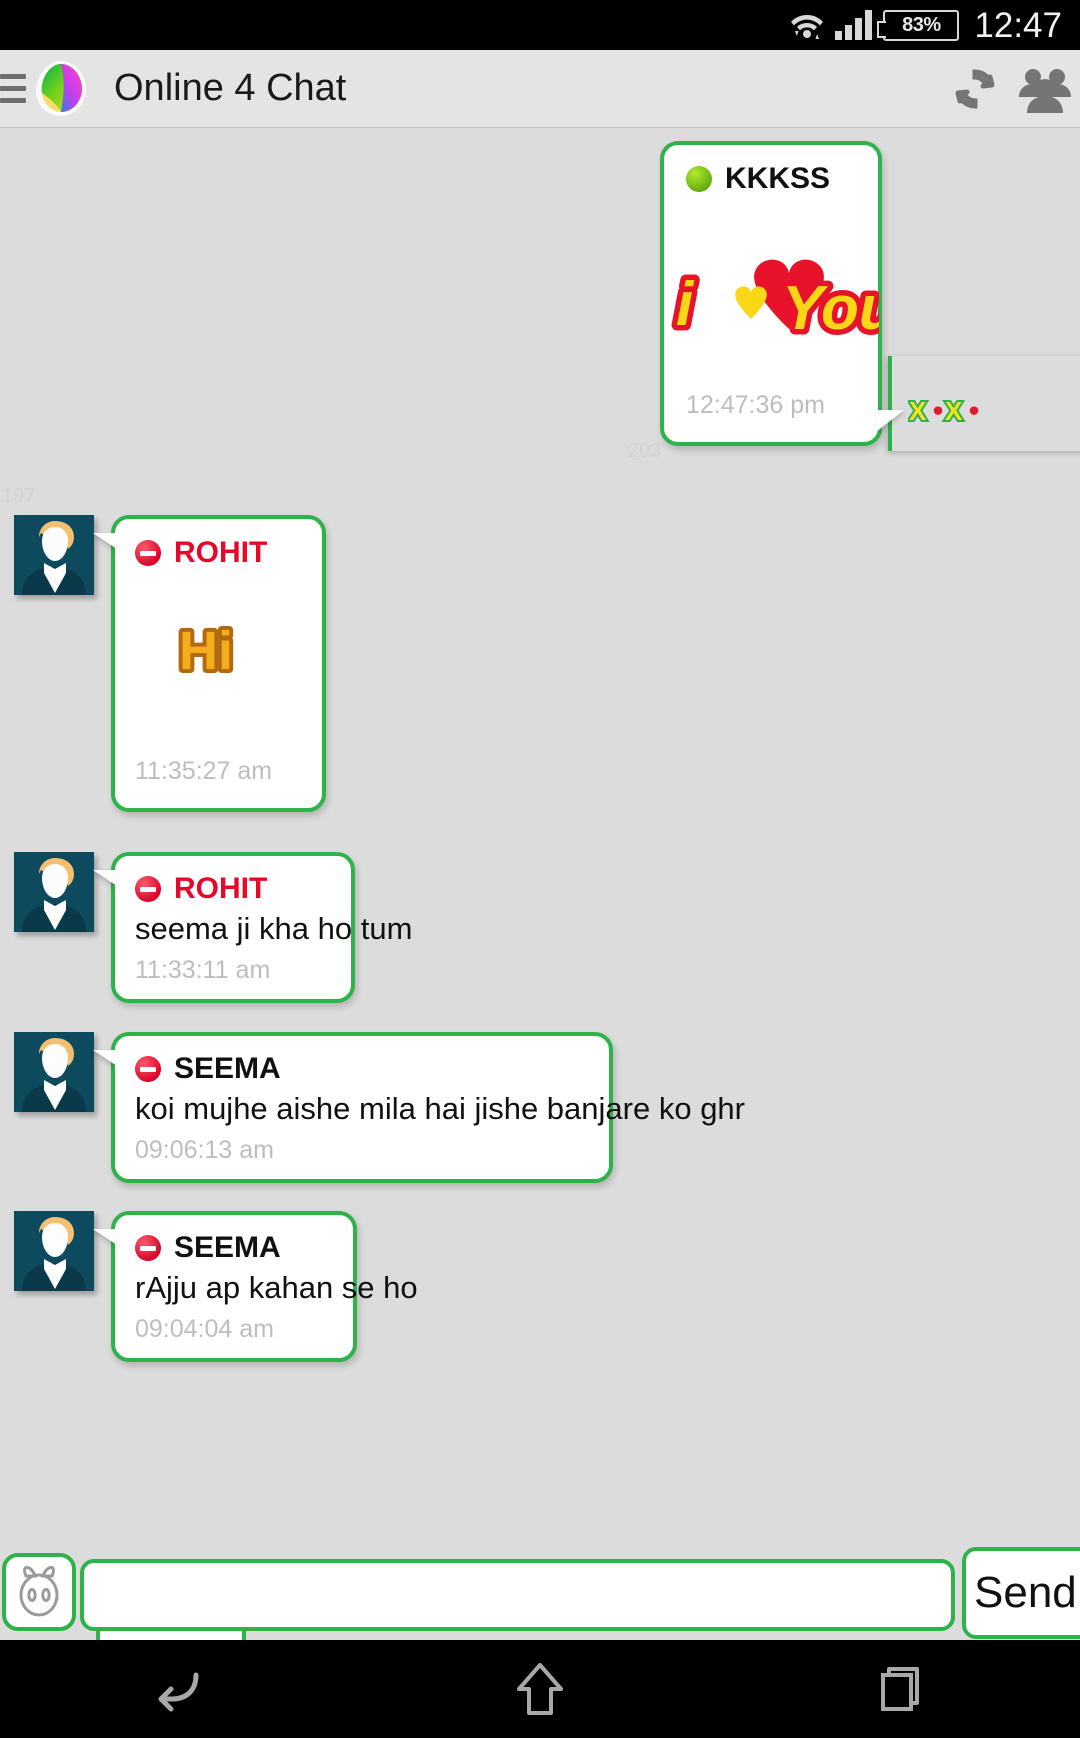 The height and width of the screenshot is (1738, 1080). I want to click on message-input, so click(517, 1595).